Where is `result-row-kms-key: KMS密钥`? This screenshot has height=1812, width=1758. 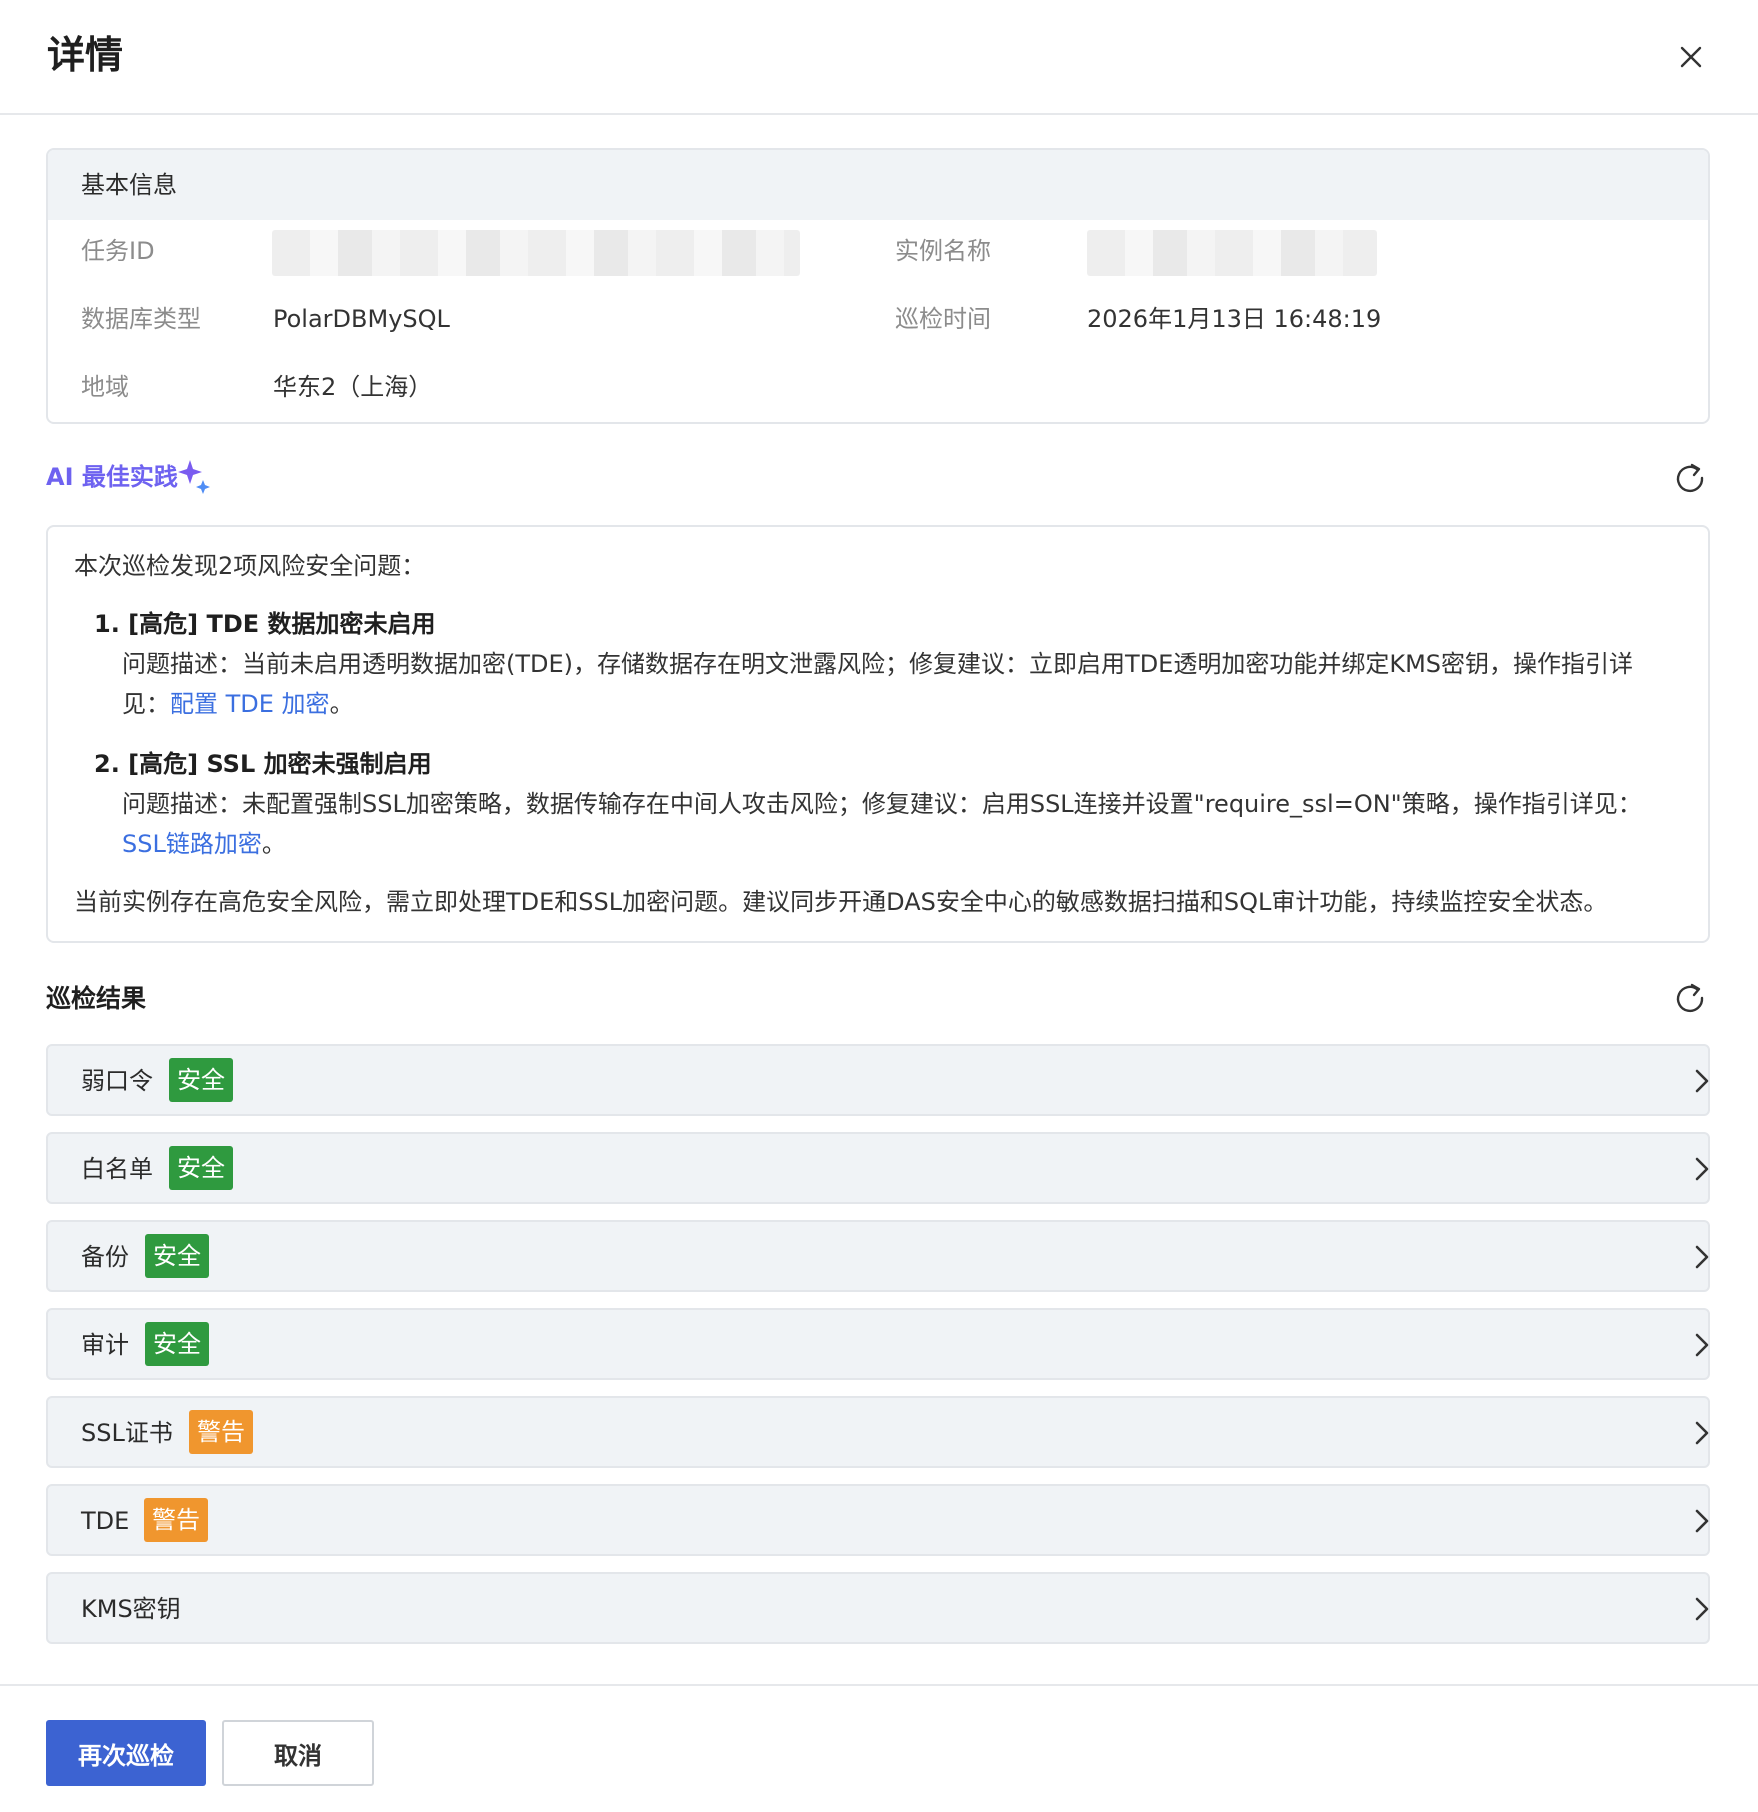
result-row-kms-key: KMS密钥 is located at coordinates (878, 1608).